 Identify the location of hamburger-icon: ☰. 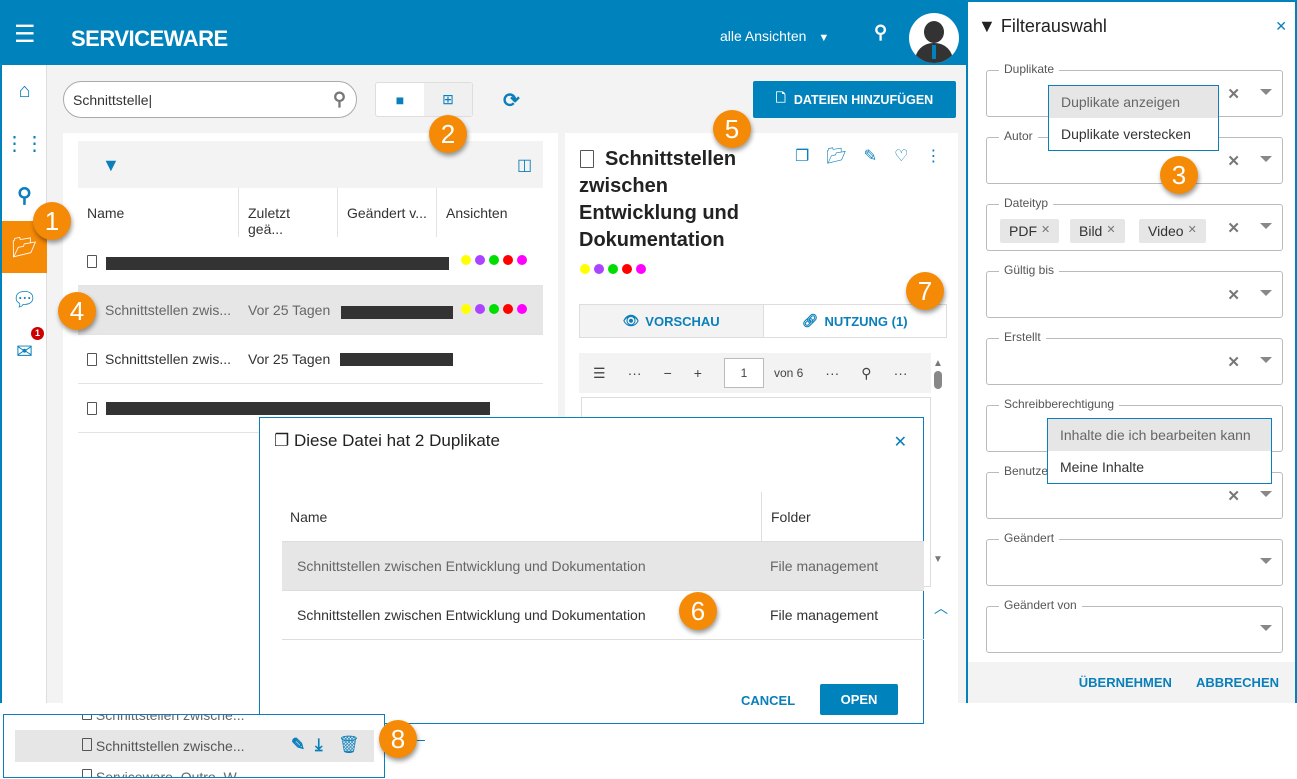
(25, 34).